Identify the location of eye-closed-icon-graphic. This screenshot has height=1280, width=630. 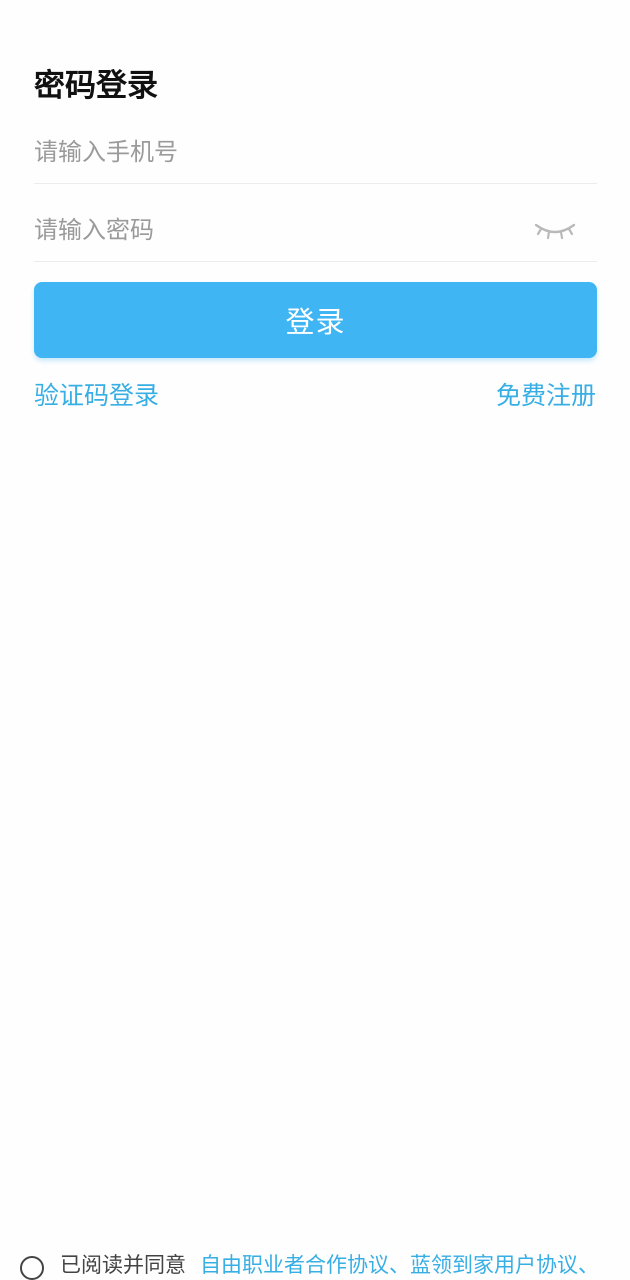
(555, 231).